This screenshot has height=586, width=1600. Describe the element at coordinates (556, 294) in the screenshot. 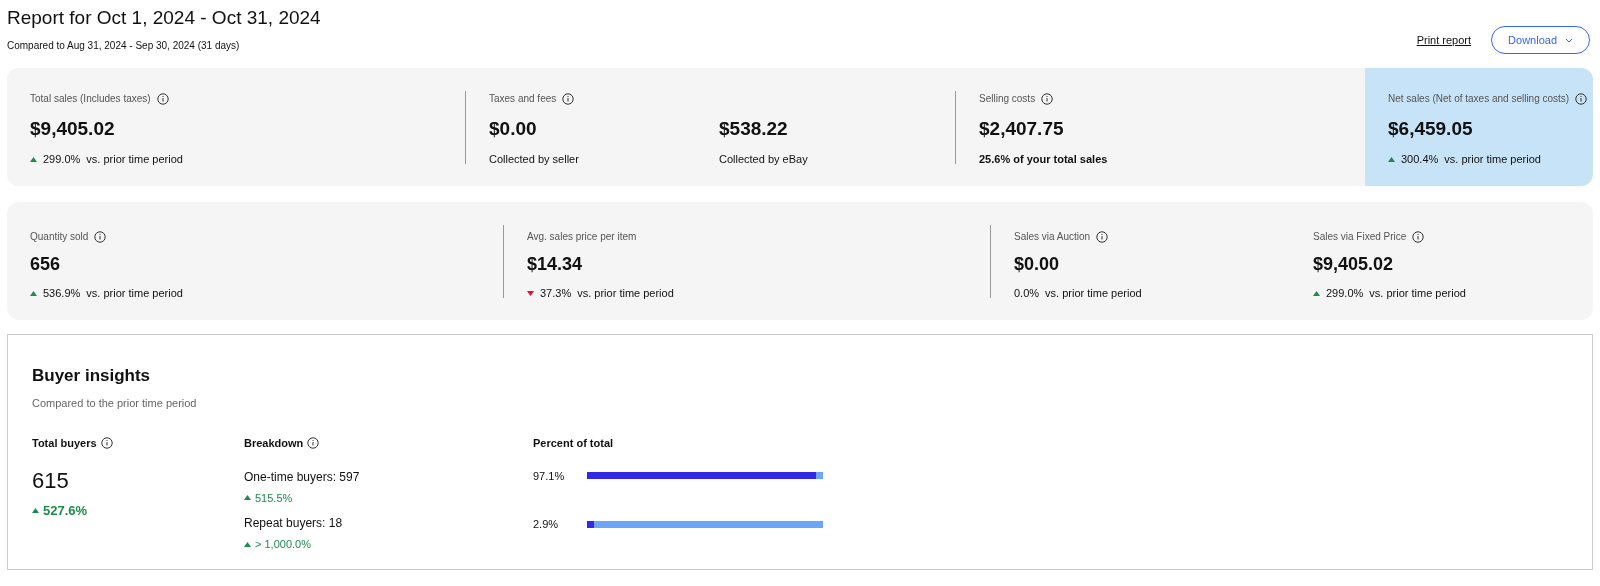

I see `change-value: 37.3%` at that location.